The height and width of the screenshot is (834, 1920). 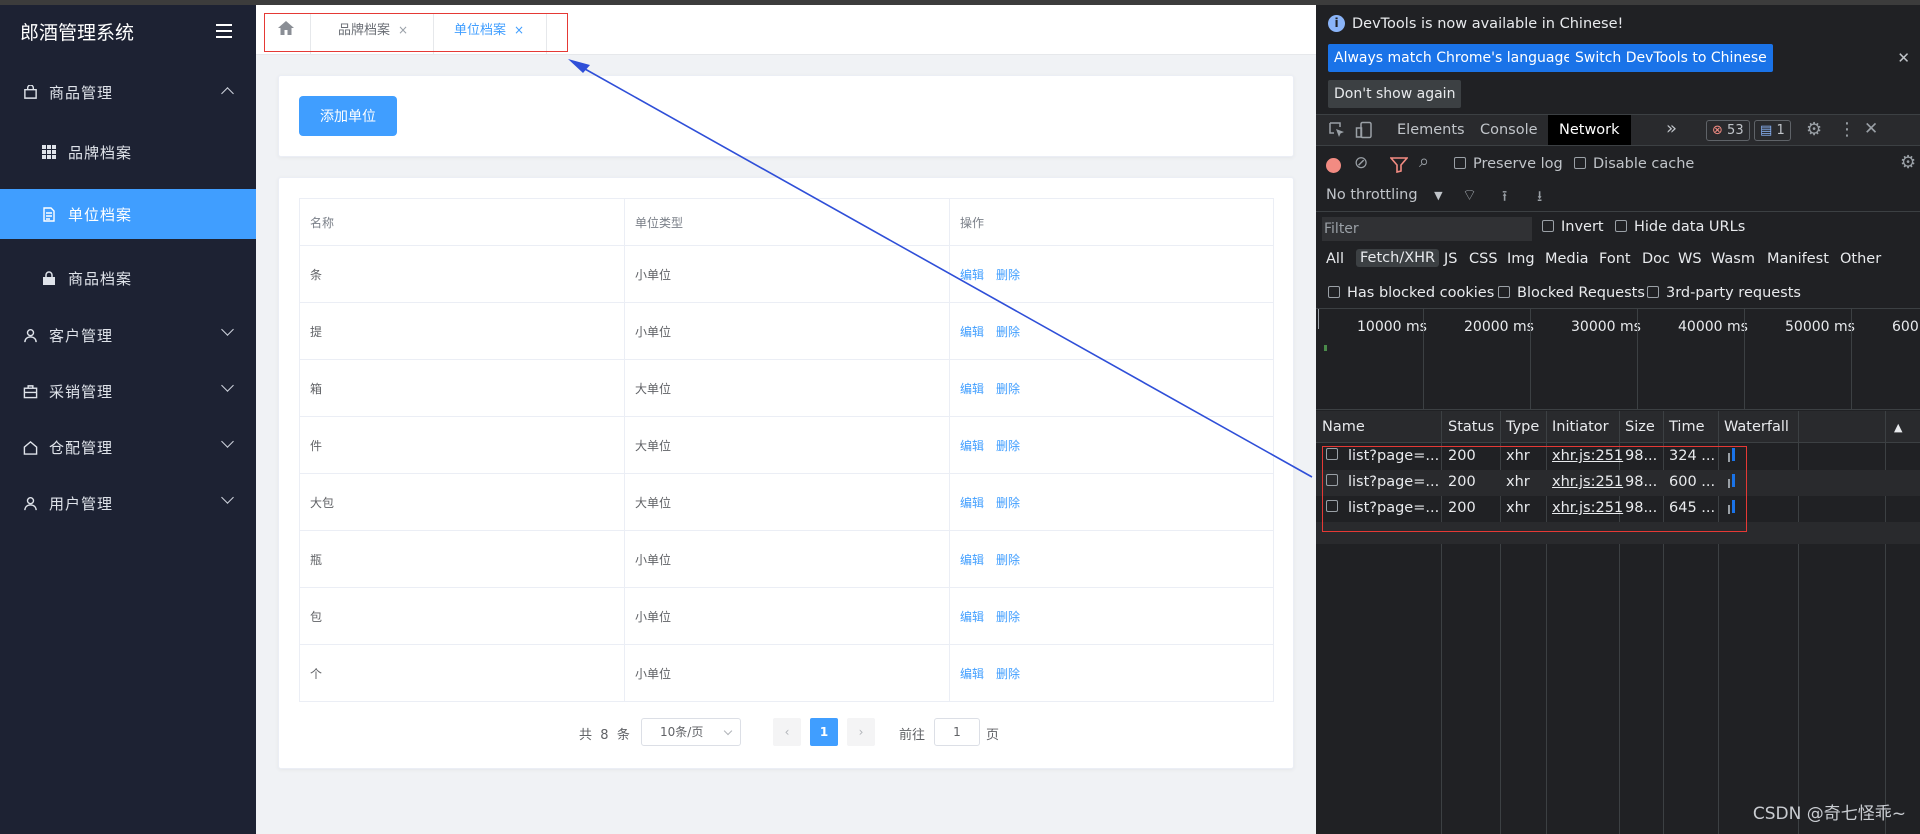 What do you see at coordinates (128, 447) in the screenshot?
I see `sidebar-group-warehouse: 仓配管理` at bounding box center [128, 447].